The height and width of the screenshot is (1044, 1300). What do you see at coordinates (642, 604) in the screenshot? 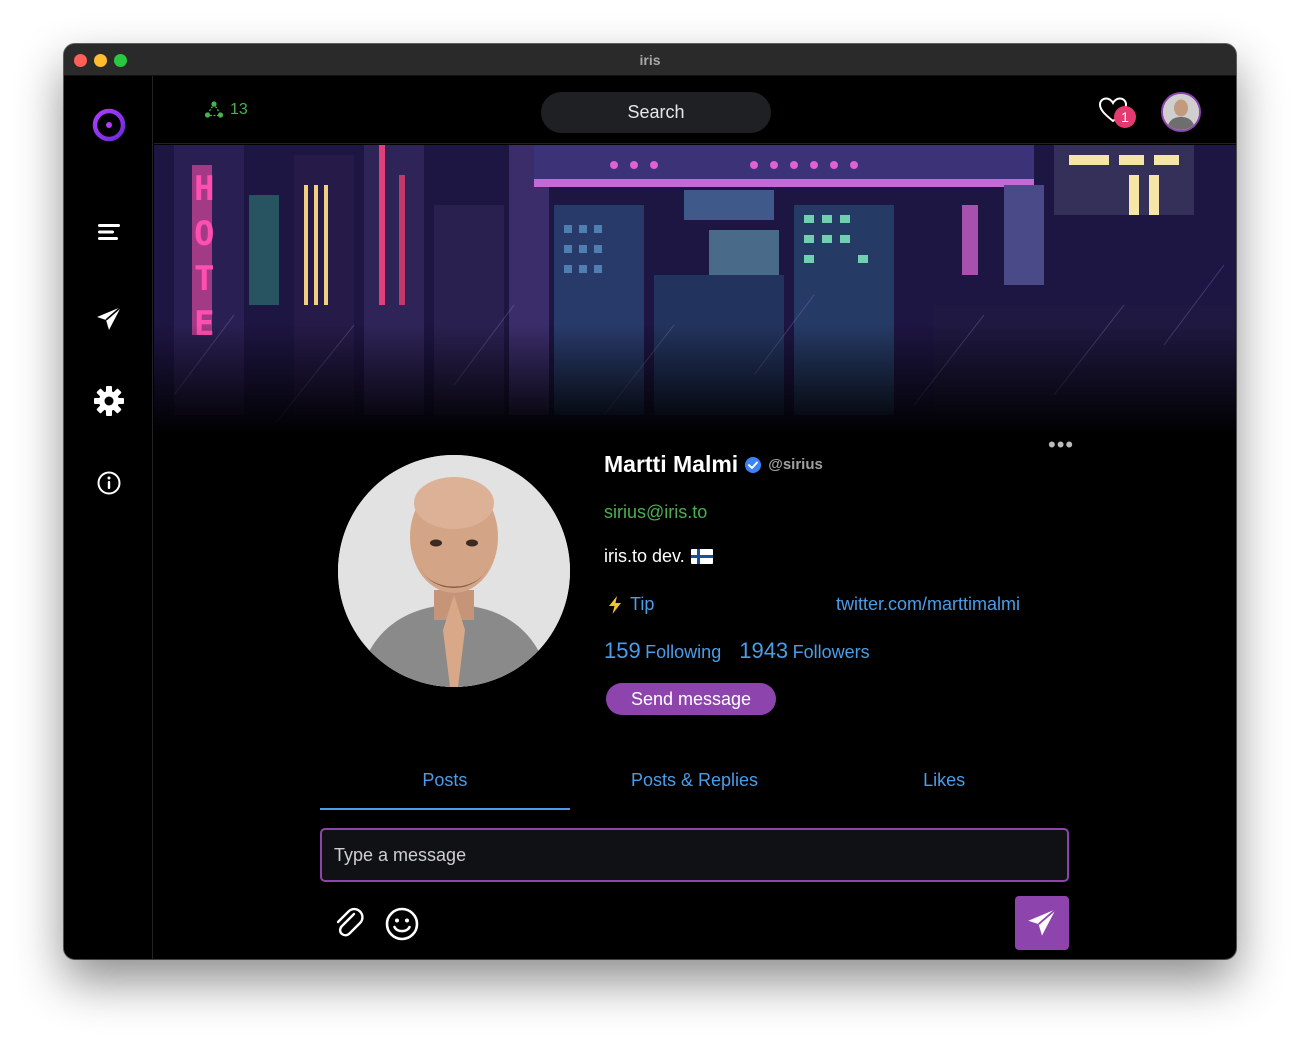
I see `tip-label: Tip` at bounding box center [642, 604].